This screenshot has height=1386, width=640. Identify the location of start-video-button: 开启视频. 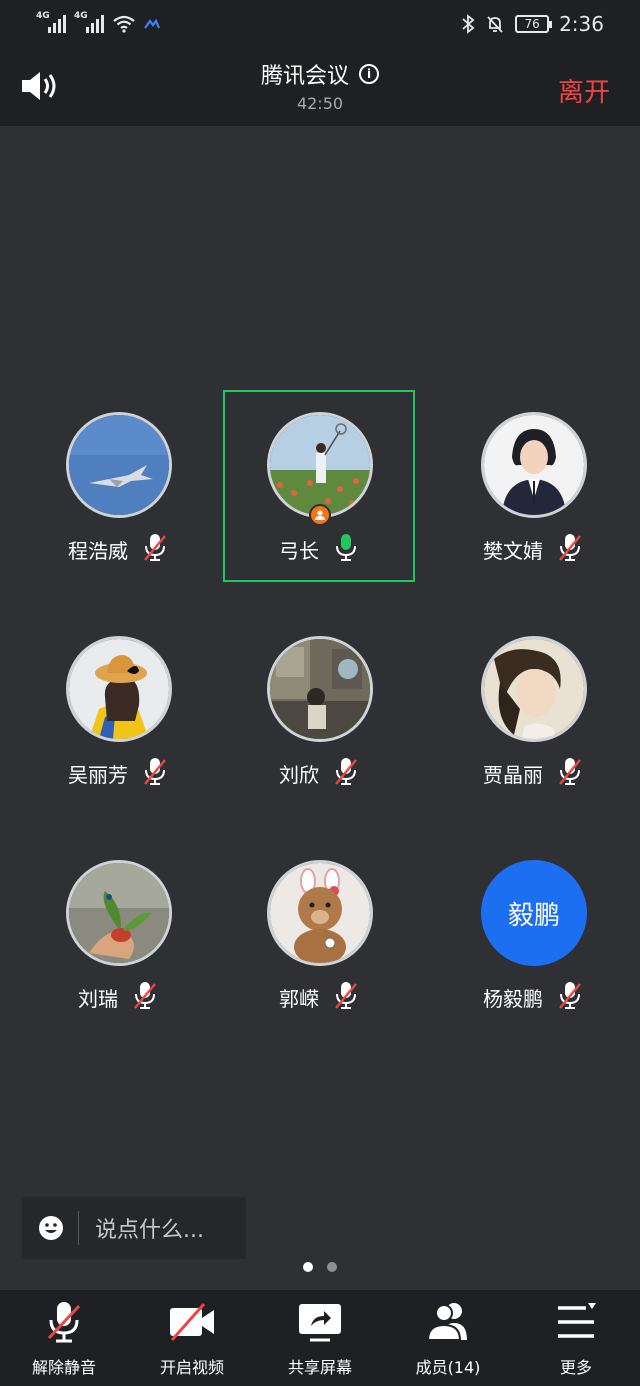
(192, 1338).